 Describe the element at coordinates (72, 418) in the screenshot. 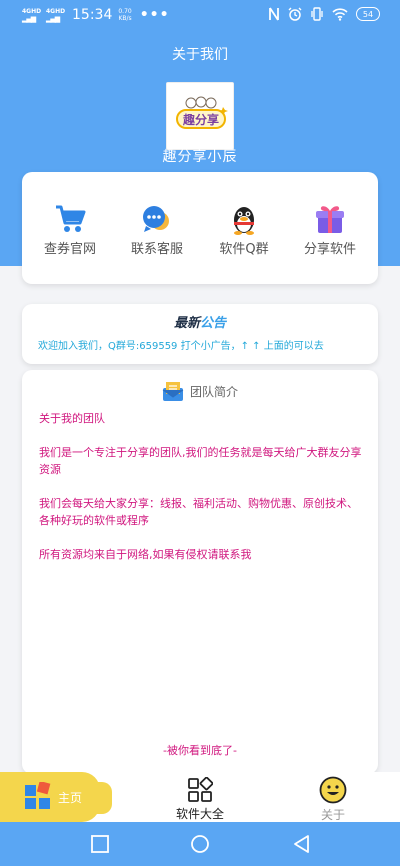

I see `intro-paragraph: 关于我的团队` at that location.